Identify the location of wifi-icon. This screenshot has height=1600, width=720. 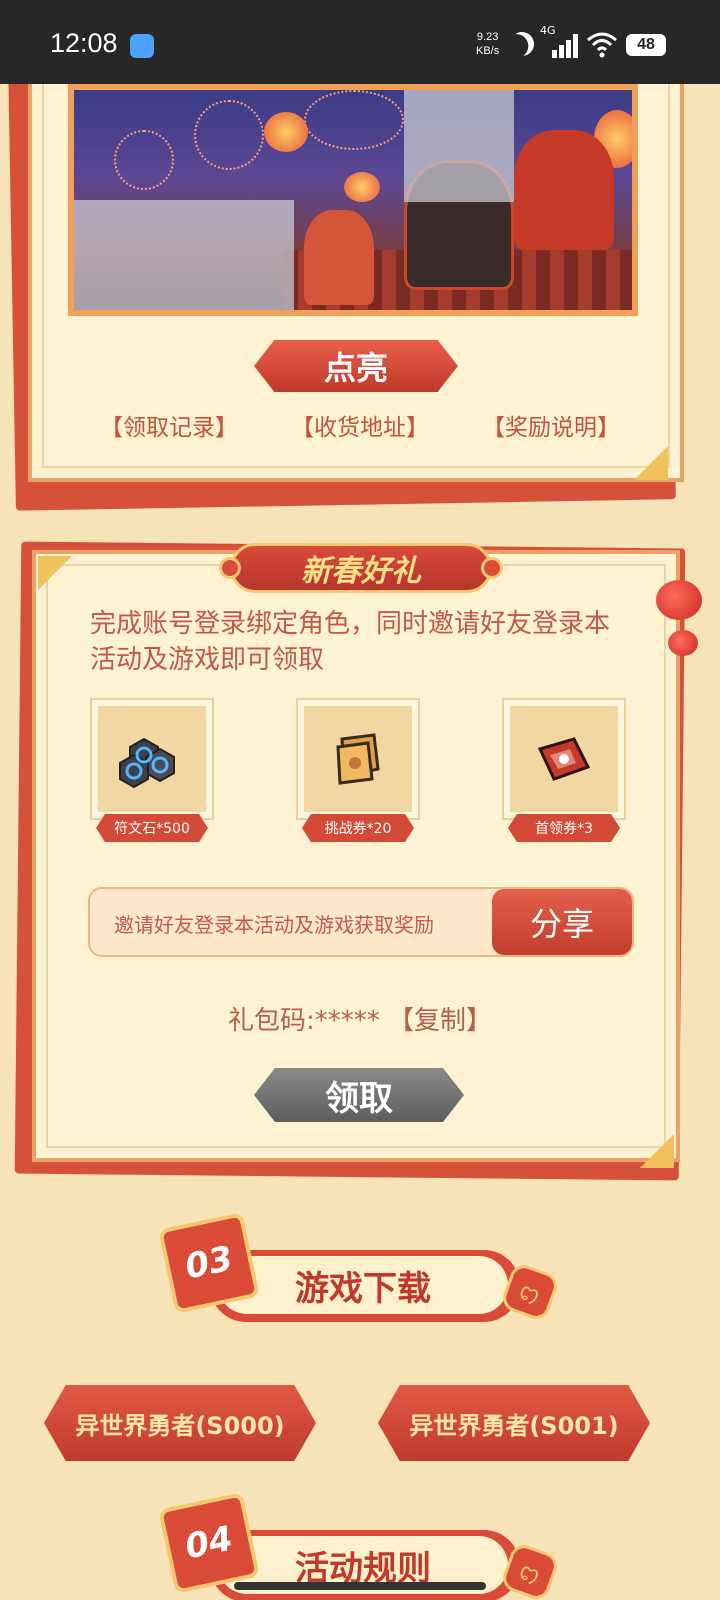
(602, 45).